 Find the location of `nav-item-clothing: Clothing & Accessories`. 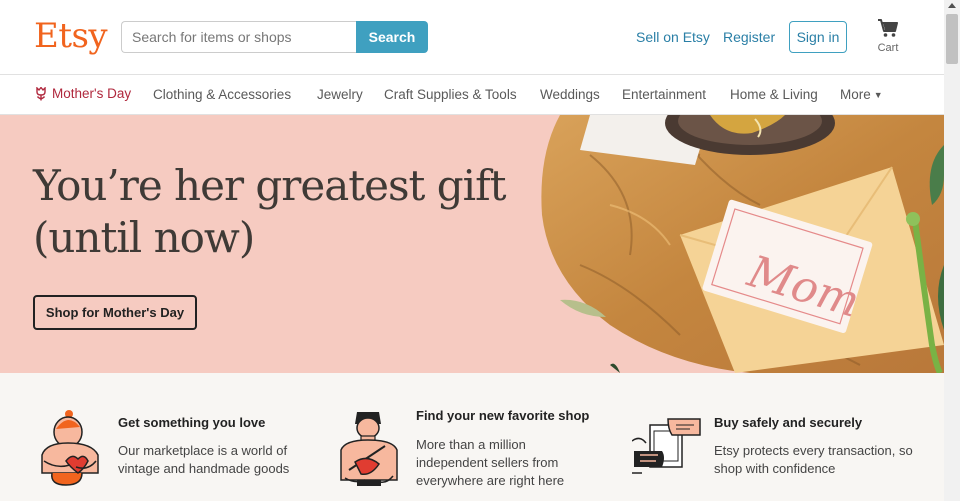

nav-item-clothing: Clothing & Accessories is located at coordinates (222, 94).